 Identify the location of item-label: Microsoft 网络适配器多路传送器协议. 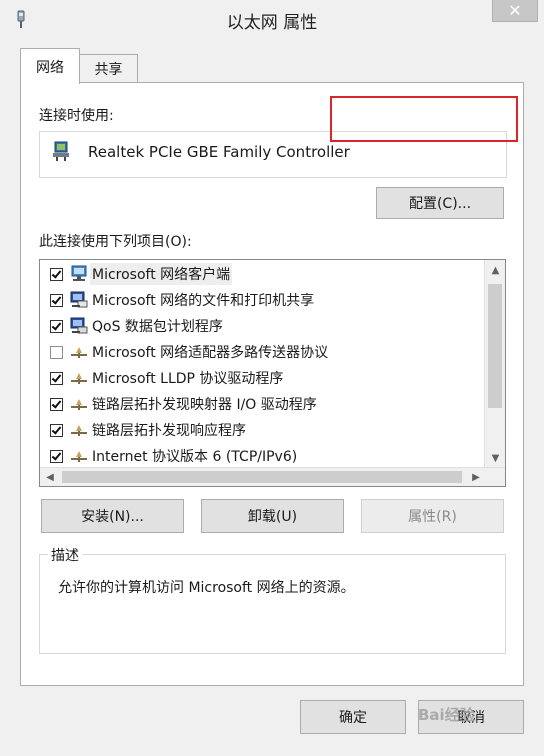
(210, 353).